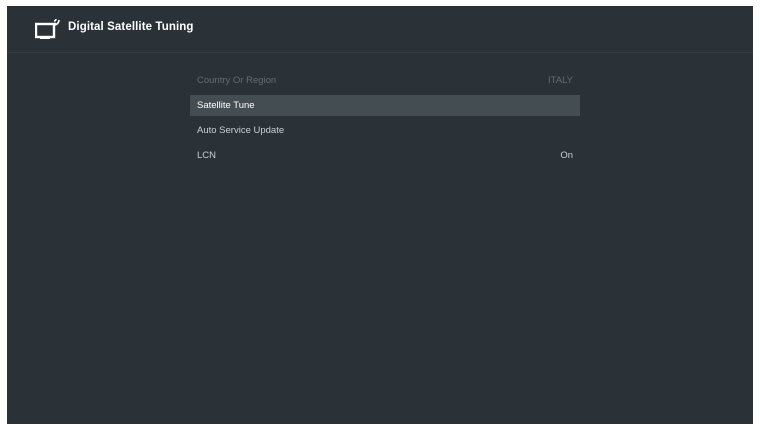 This screenshot has width=760, height=428. Describe the element at coordinates (385, 80) in the screenshot. I see `menu-item-country-or-region: Country Or Region ITALY` at that location.